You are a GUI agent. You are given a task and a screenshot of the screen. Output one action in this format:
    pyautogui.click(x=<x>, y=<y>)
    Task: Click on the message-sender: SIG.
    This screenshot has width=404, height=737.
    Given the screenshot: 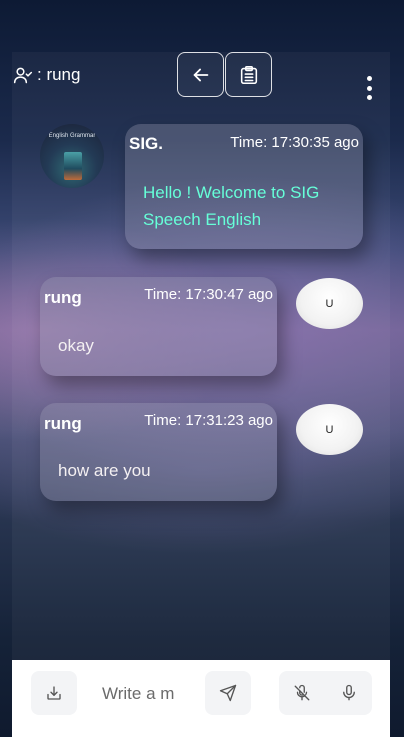 What is the action you would take?
    pyautogui.click(x=146, y=143)
    